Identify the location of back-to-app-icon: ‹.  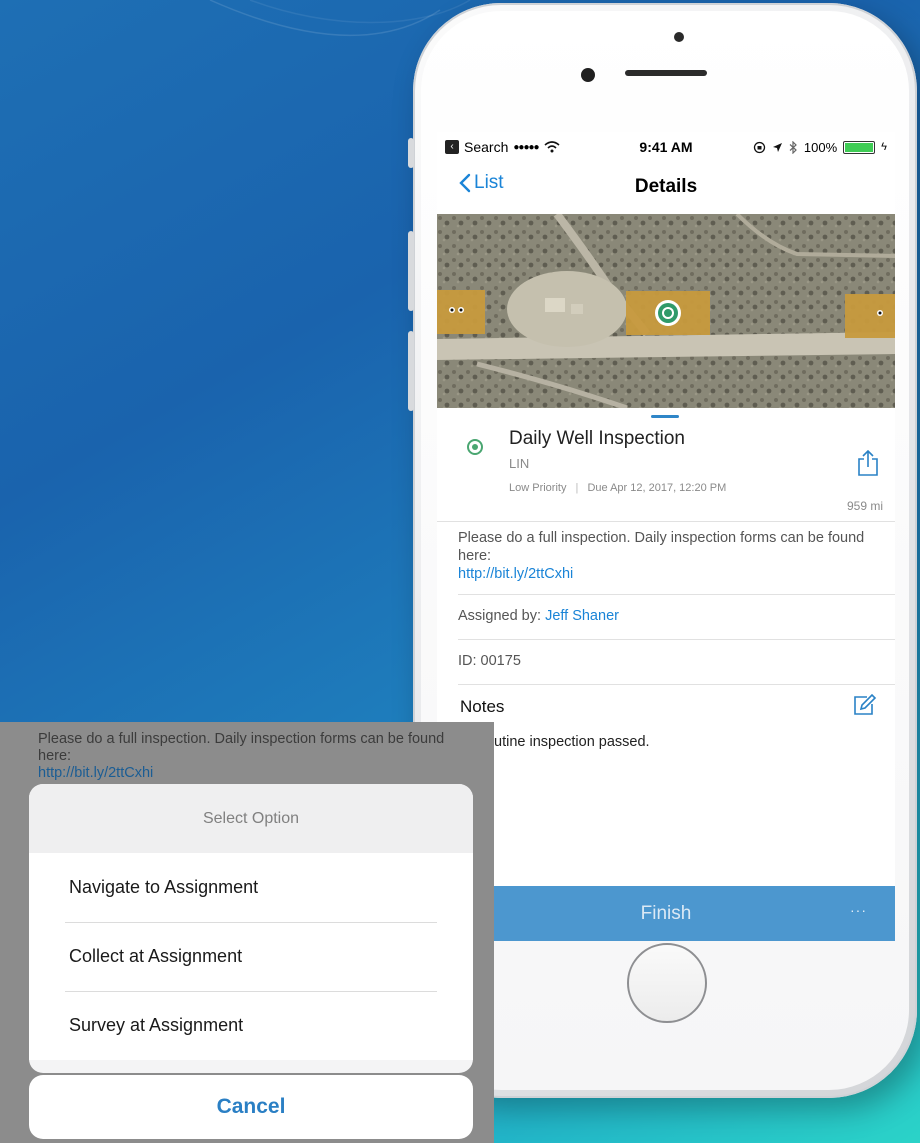
(452, 147).